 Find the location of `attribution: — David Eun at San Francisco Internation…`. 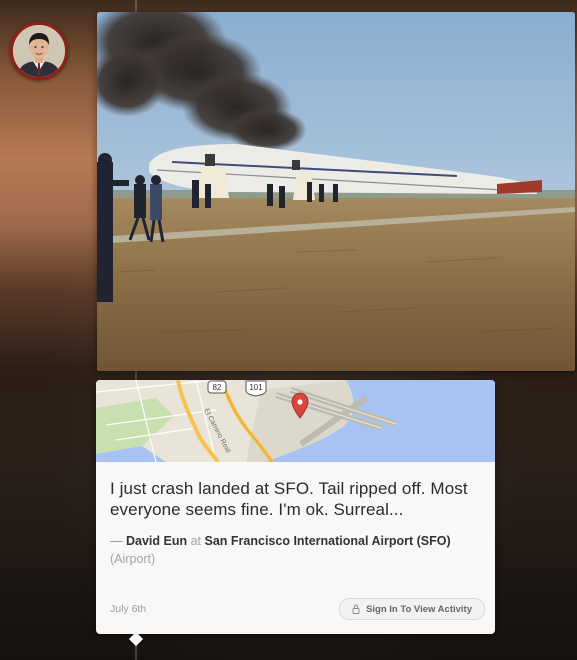

attribution: — David Eun at San Francisco Internation… is located at coordinates (295, 550).